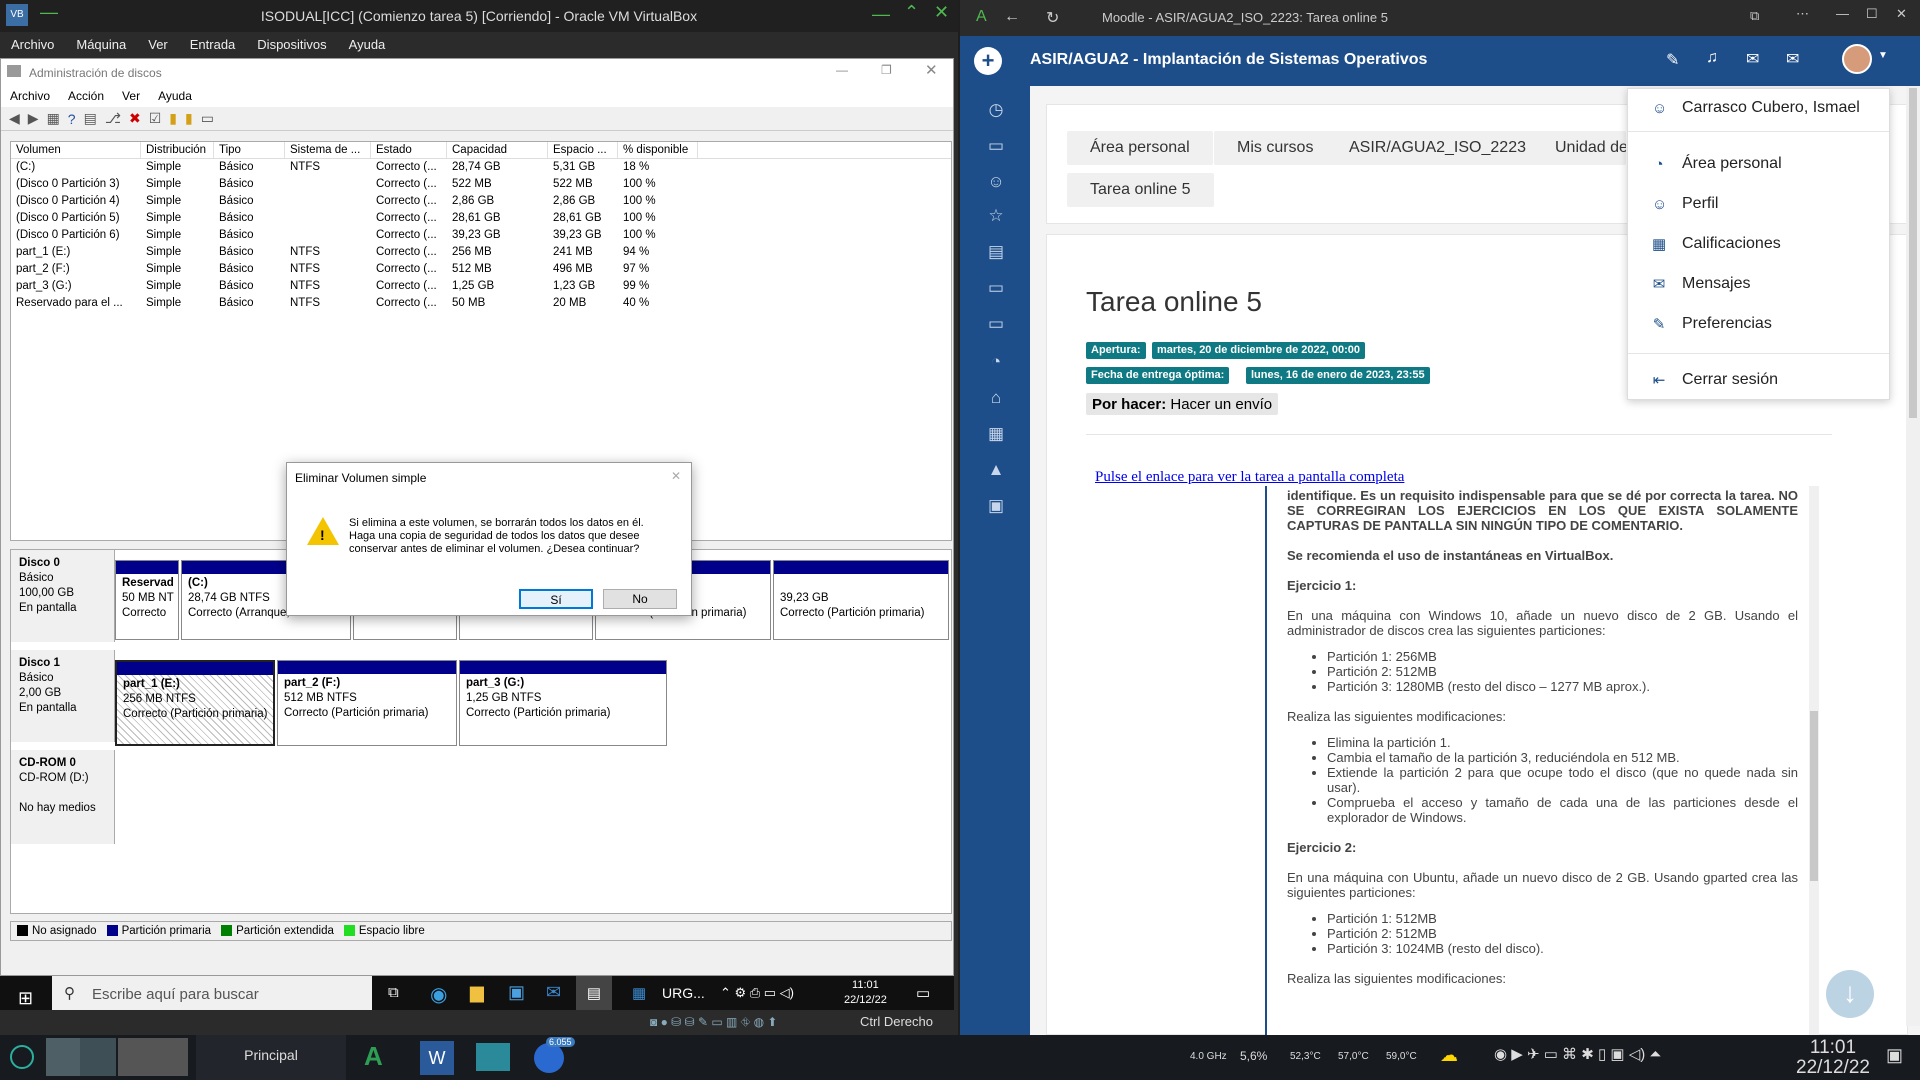 This screenshot has width=1920, height=1080. What do you see at coordinates (1792, 59) in the screenshot?
I see `messages-icon: ✉` at bounding box center [1792, 59].